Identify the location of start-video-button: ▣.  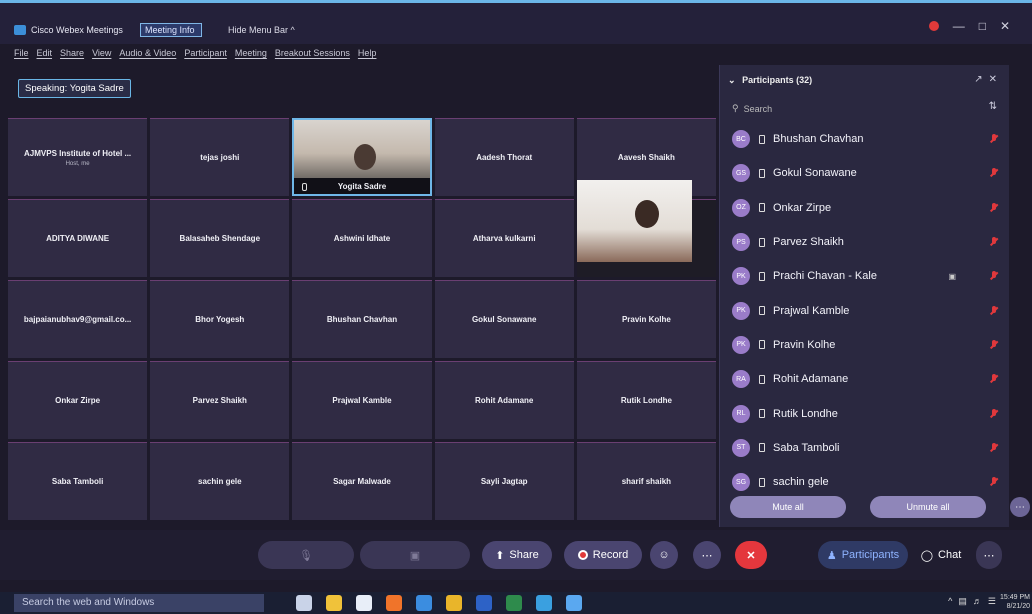
(415, 555).